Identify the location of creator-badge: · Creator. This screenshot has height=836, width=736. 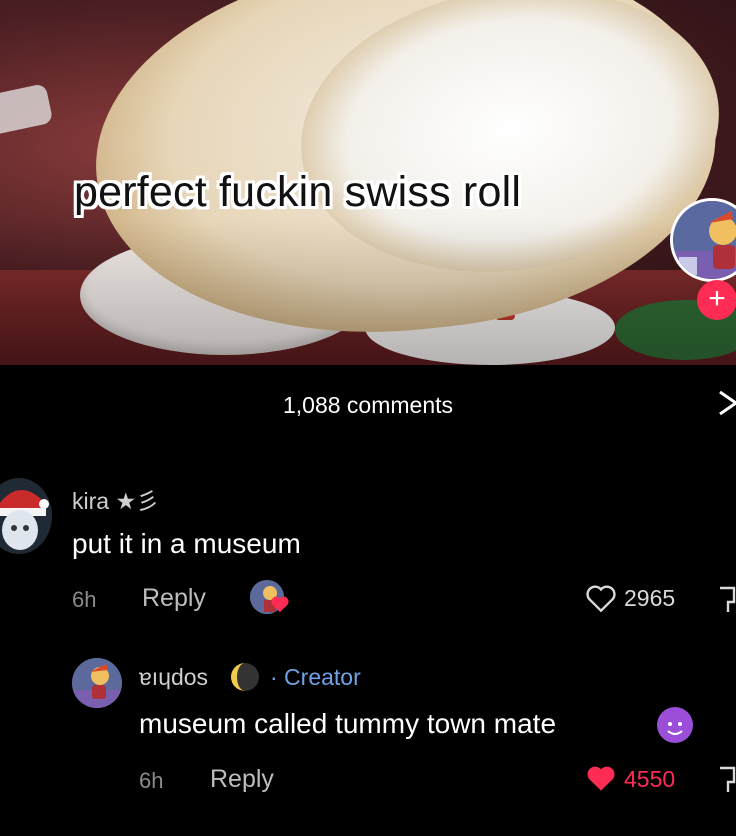
(315, 677).